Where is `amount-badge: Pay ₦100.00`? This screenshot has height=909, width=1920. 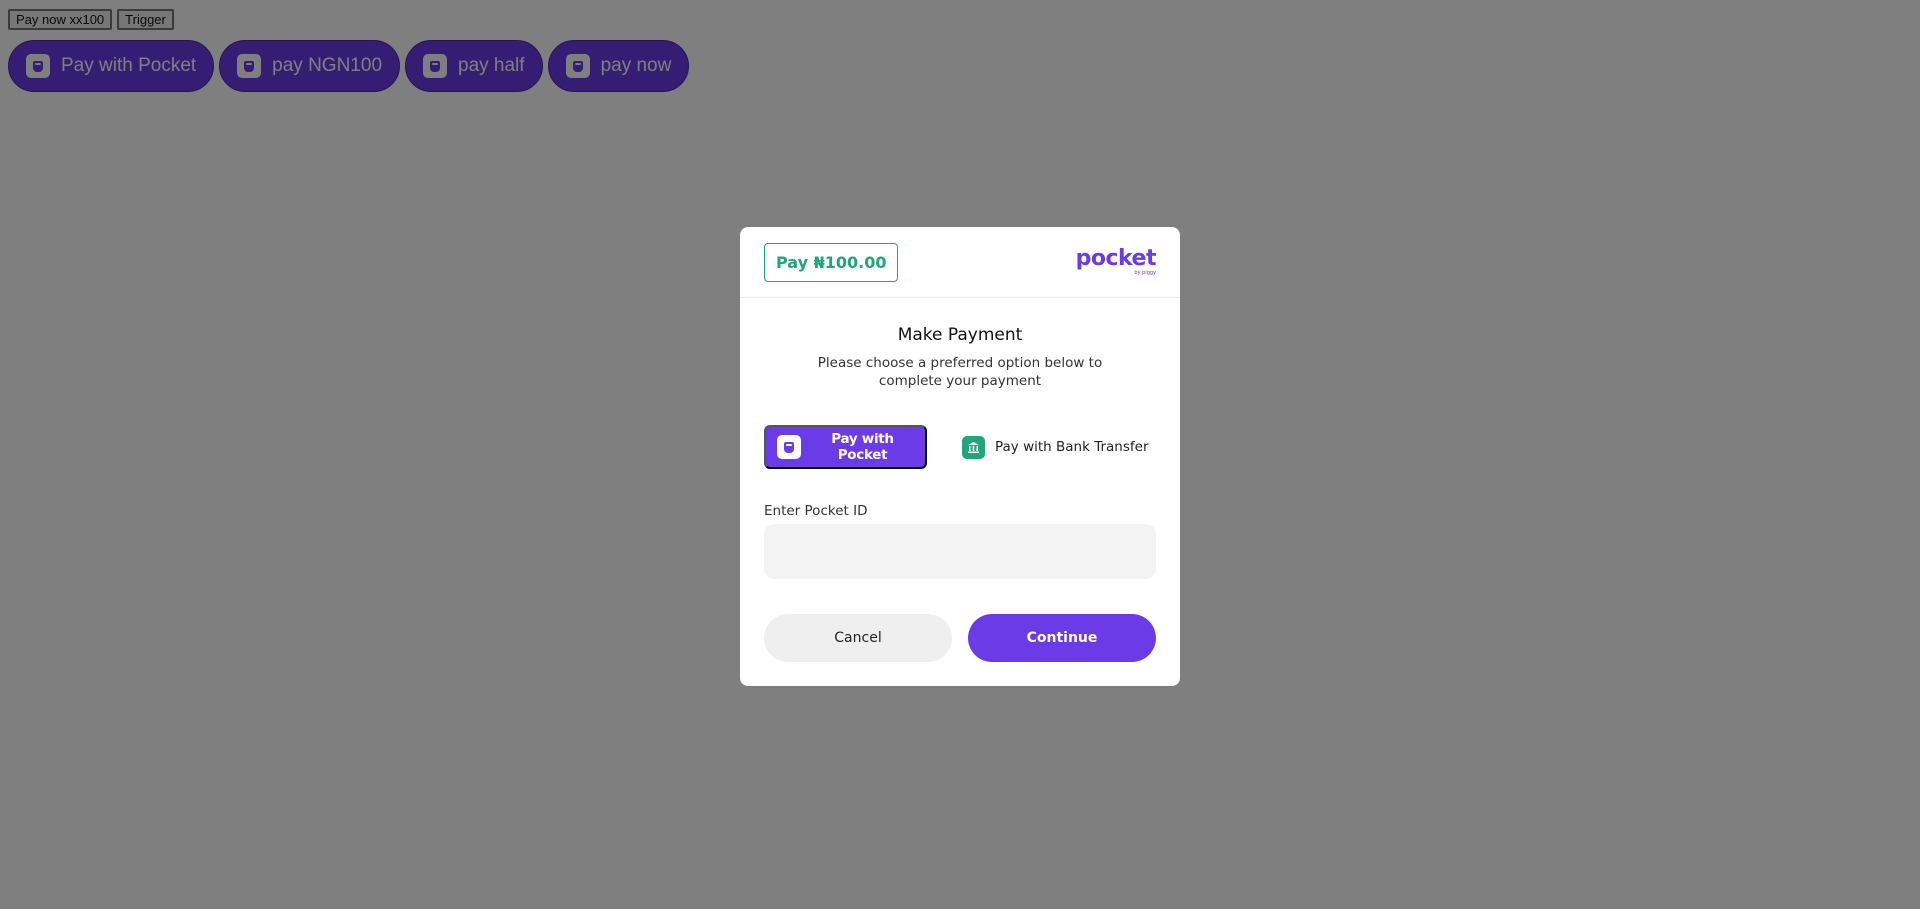
amount-badge: Pay ₦100.00 is located at coordinates (831, 262).